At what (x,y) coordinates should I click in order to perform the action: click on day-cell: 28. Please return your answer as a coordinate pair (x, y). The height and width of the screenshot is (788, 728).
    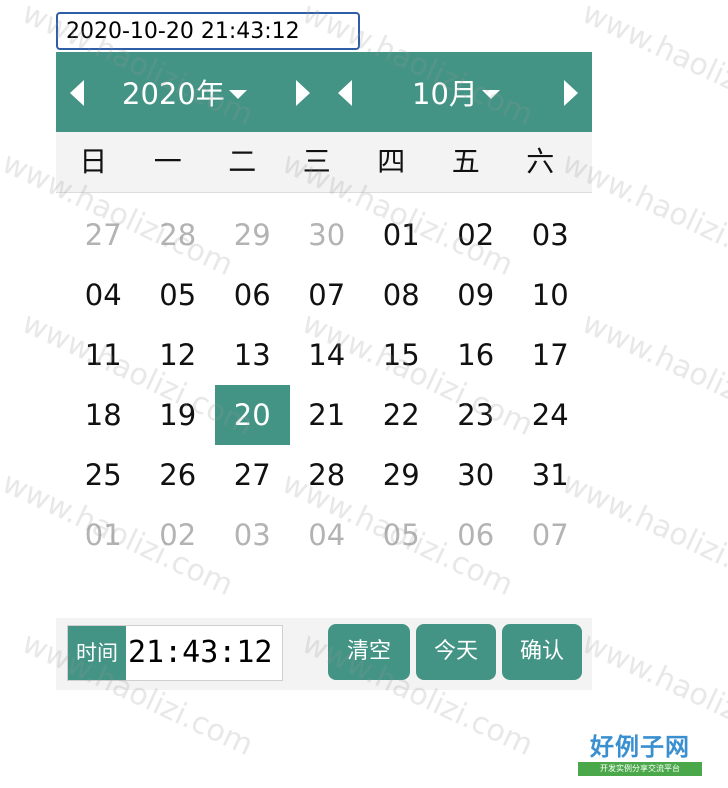
    Looking at the image, I should click on (327, 475).